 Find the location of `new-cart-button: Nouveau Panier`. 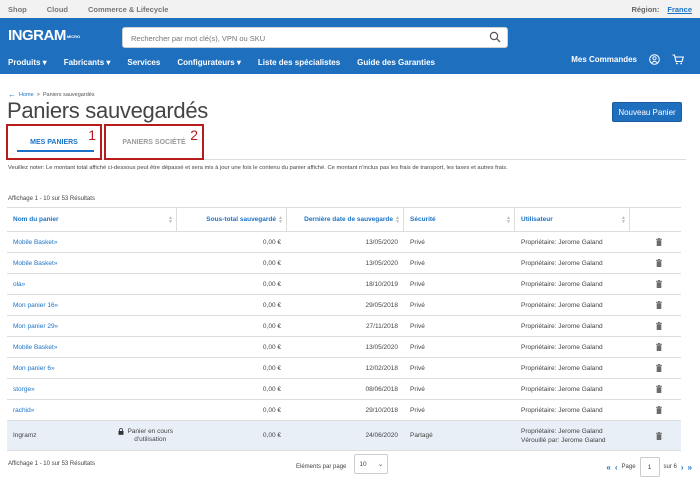

new-cart-button: Nouveau Panier is located at coordinates (647, 112).